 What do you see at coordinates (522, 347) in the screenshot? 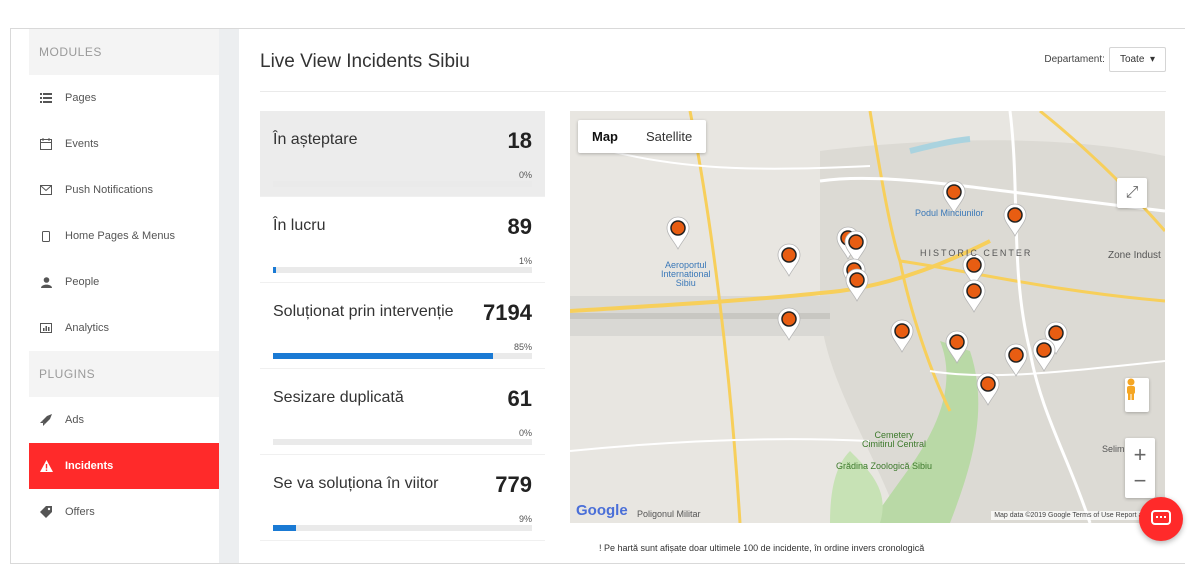
I see `stat-percent: 85%` at bounding box center [522, 347].